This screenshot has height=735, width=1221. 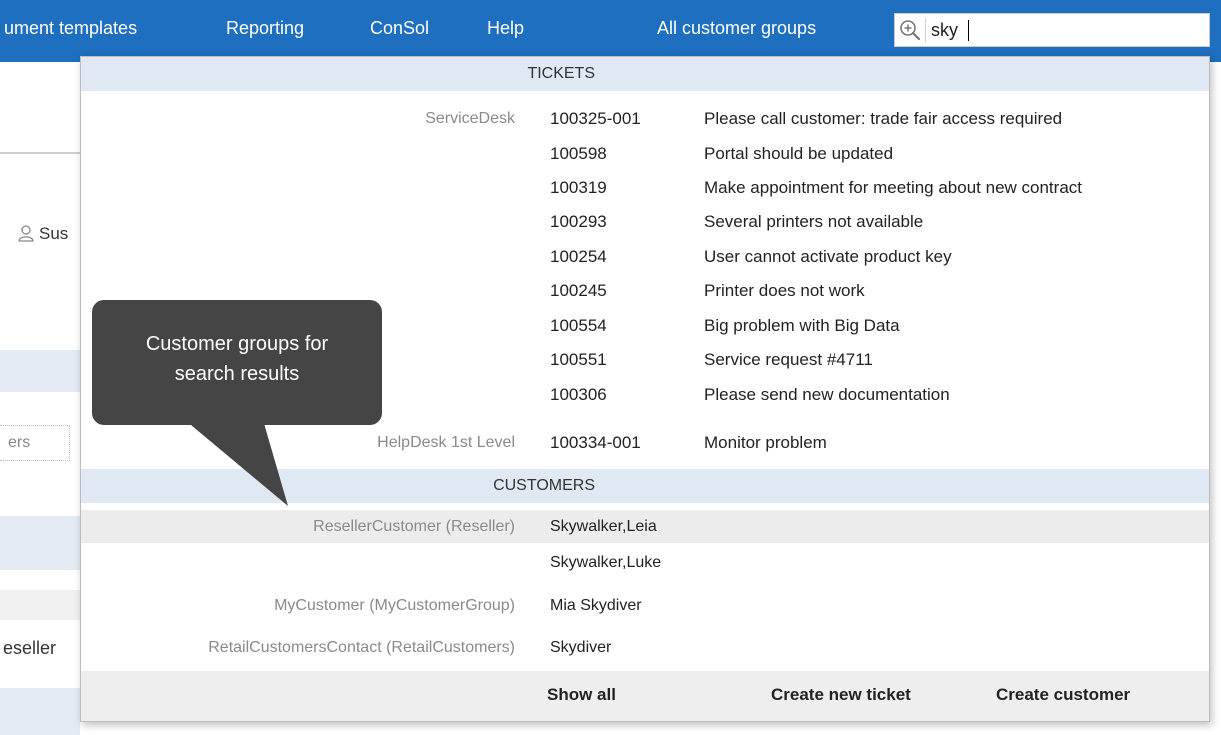 I want to click on ticket-subject: Several printers not available, so click(x=813, y=222).